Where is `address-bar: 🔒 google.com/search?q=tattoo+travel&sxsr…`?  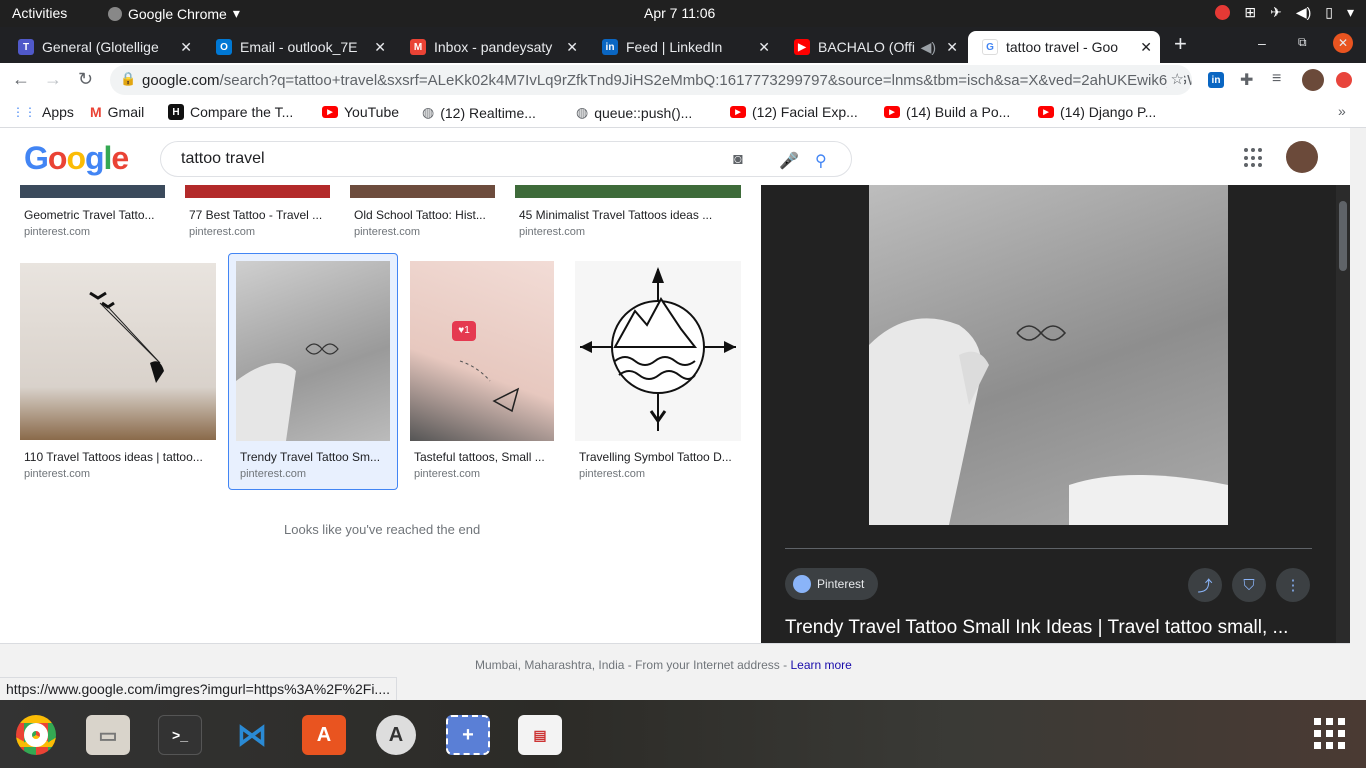 address-bar: 🔒 google.com/search?q=tattoo+travel&sxsr… is located at coordinates (651, 80).